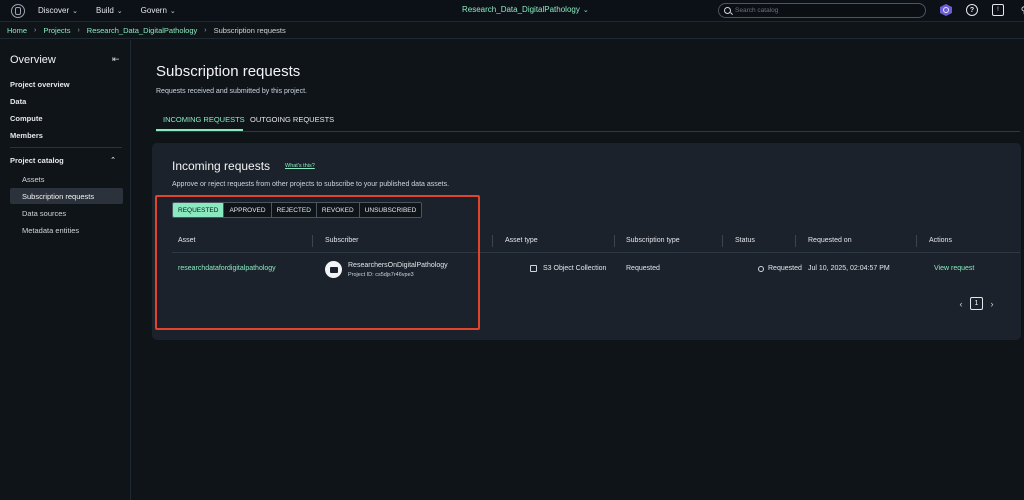 The height and width of the screenshot is (500, 1024). What do you see at coordinates (398, 265) in the screenshot?
I see `subscriber-name: ResearchersOnDigitalPathology` at bounding box center [398, 265].